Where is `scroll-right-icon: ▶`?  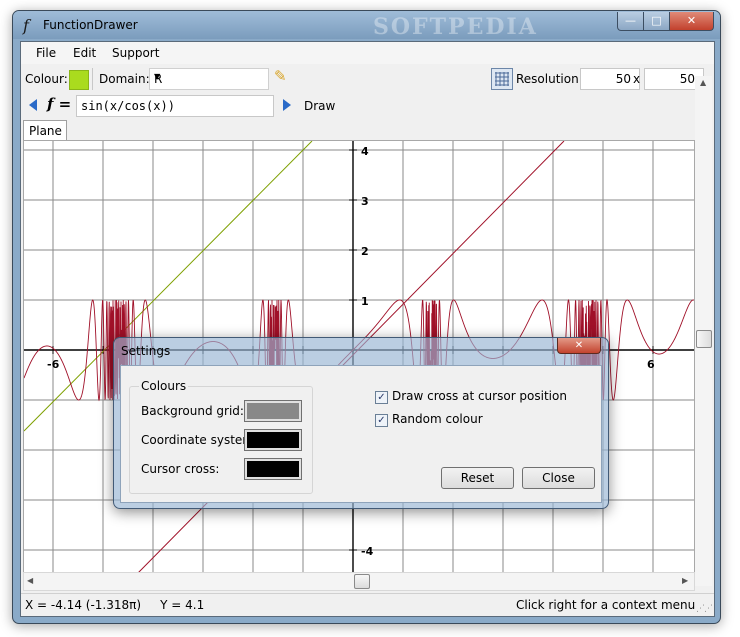
scroll-right-icon: ▶ is located at coordinates (685, 580).